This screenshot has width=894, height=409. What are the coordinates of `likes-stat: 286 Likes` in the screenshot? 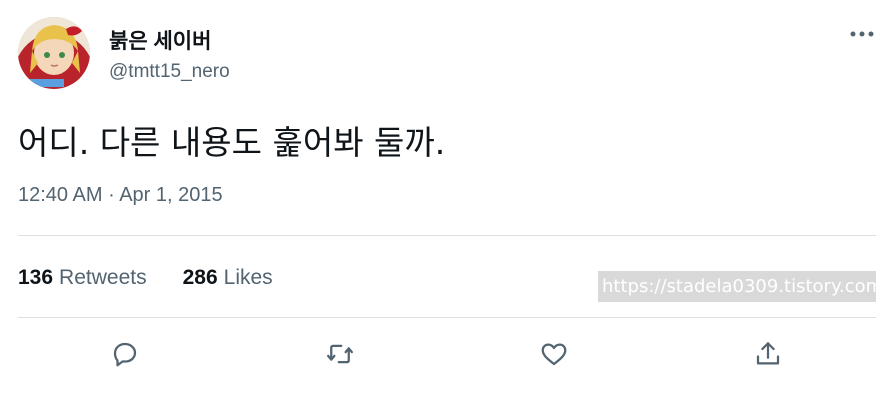 It's located at (228, 278).